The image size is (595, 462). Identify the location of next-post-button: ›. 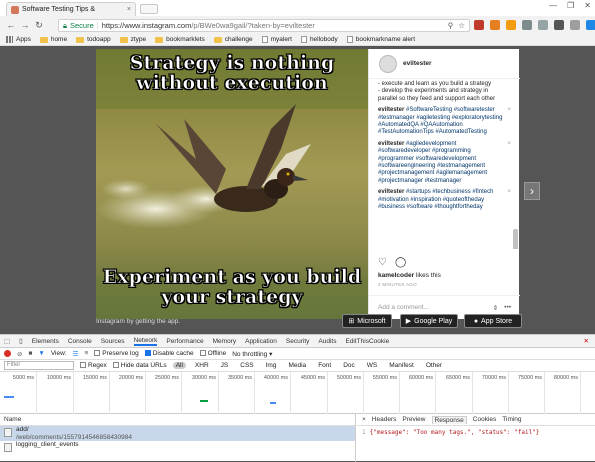
(532, 191).